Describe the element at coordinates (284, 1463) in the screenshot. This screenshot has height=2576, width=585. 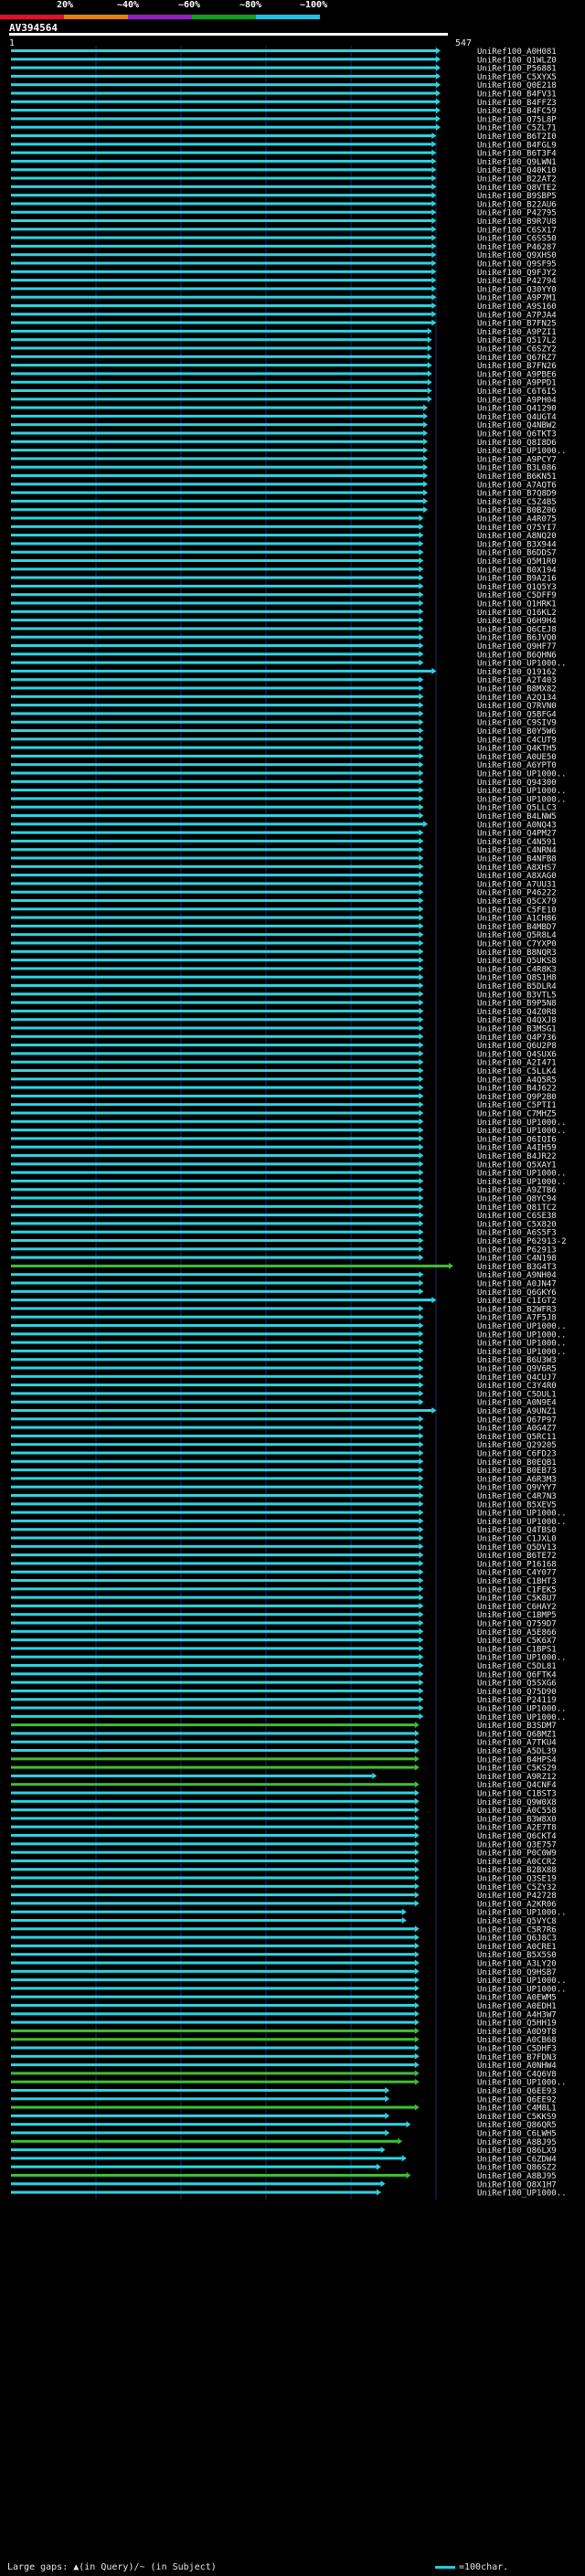
I see `hit-row: UniRef100_B0EQB1` at that location.